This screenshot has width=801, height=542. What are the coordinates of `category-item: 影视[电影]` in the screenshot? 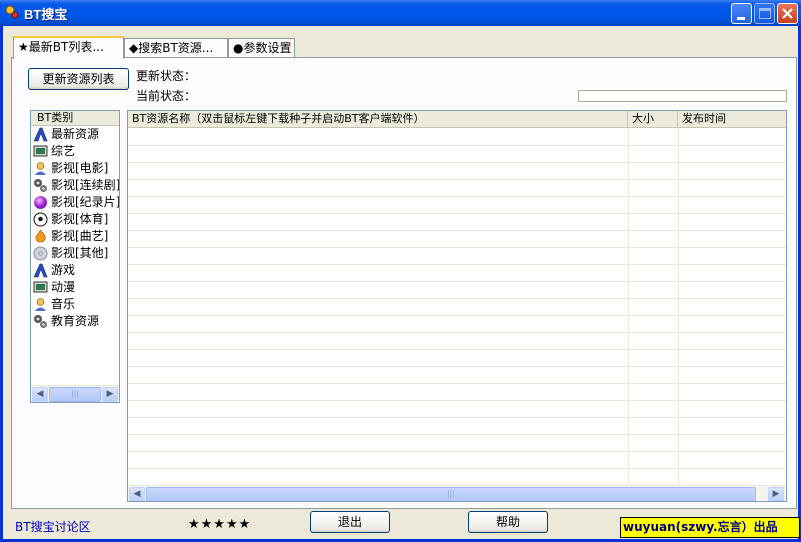 It's located at (75, 168).